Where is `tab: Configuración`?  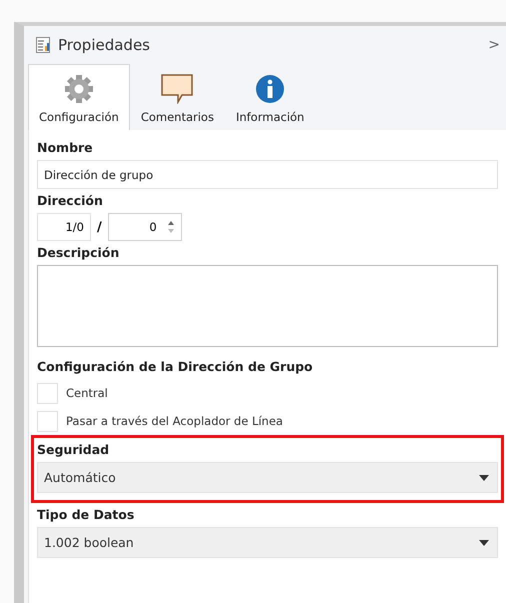 tab: Configuración is located at coordinates (79, 97).